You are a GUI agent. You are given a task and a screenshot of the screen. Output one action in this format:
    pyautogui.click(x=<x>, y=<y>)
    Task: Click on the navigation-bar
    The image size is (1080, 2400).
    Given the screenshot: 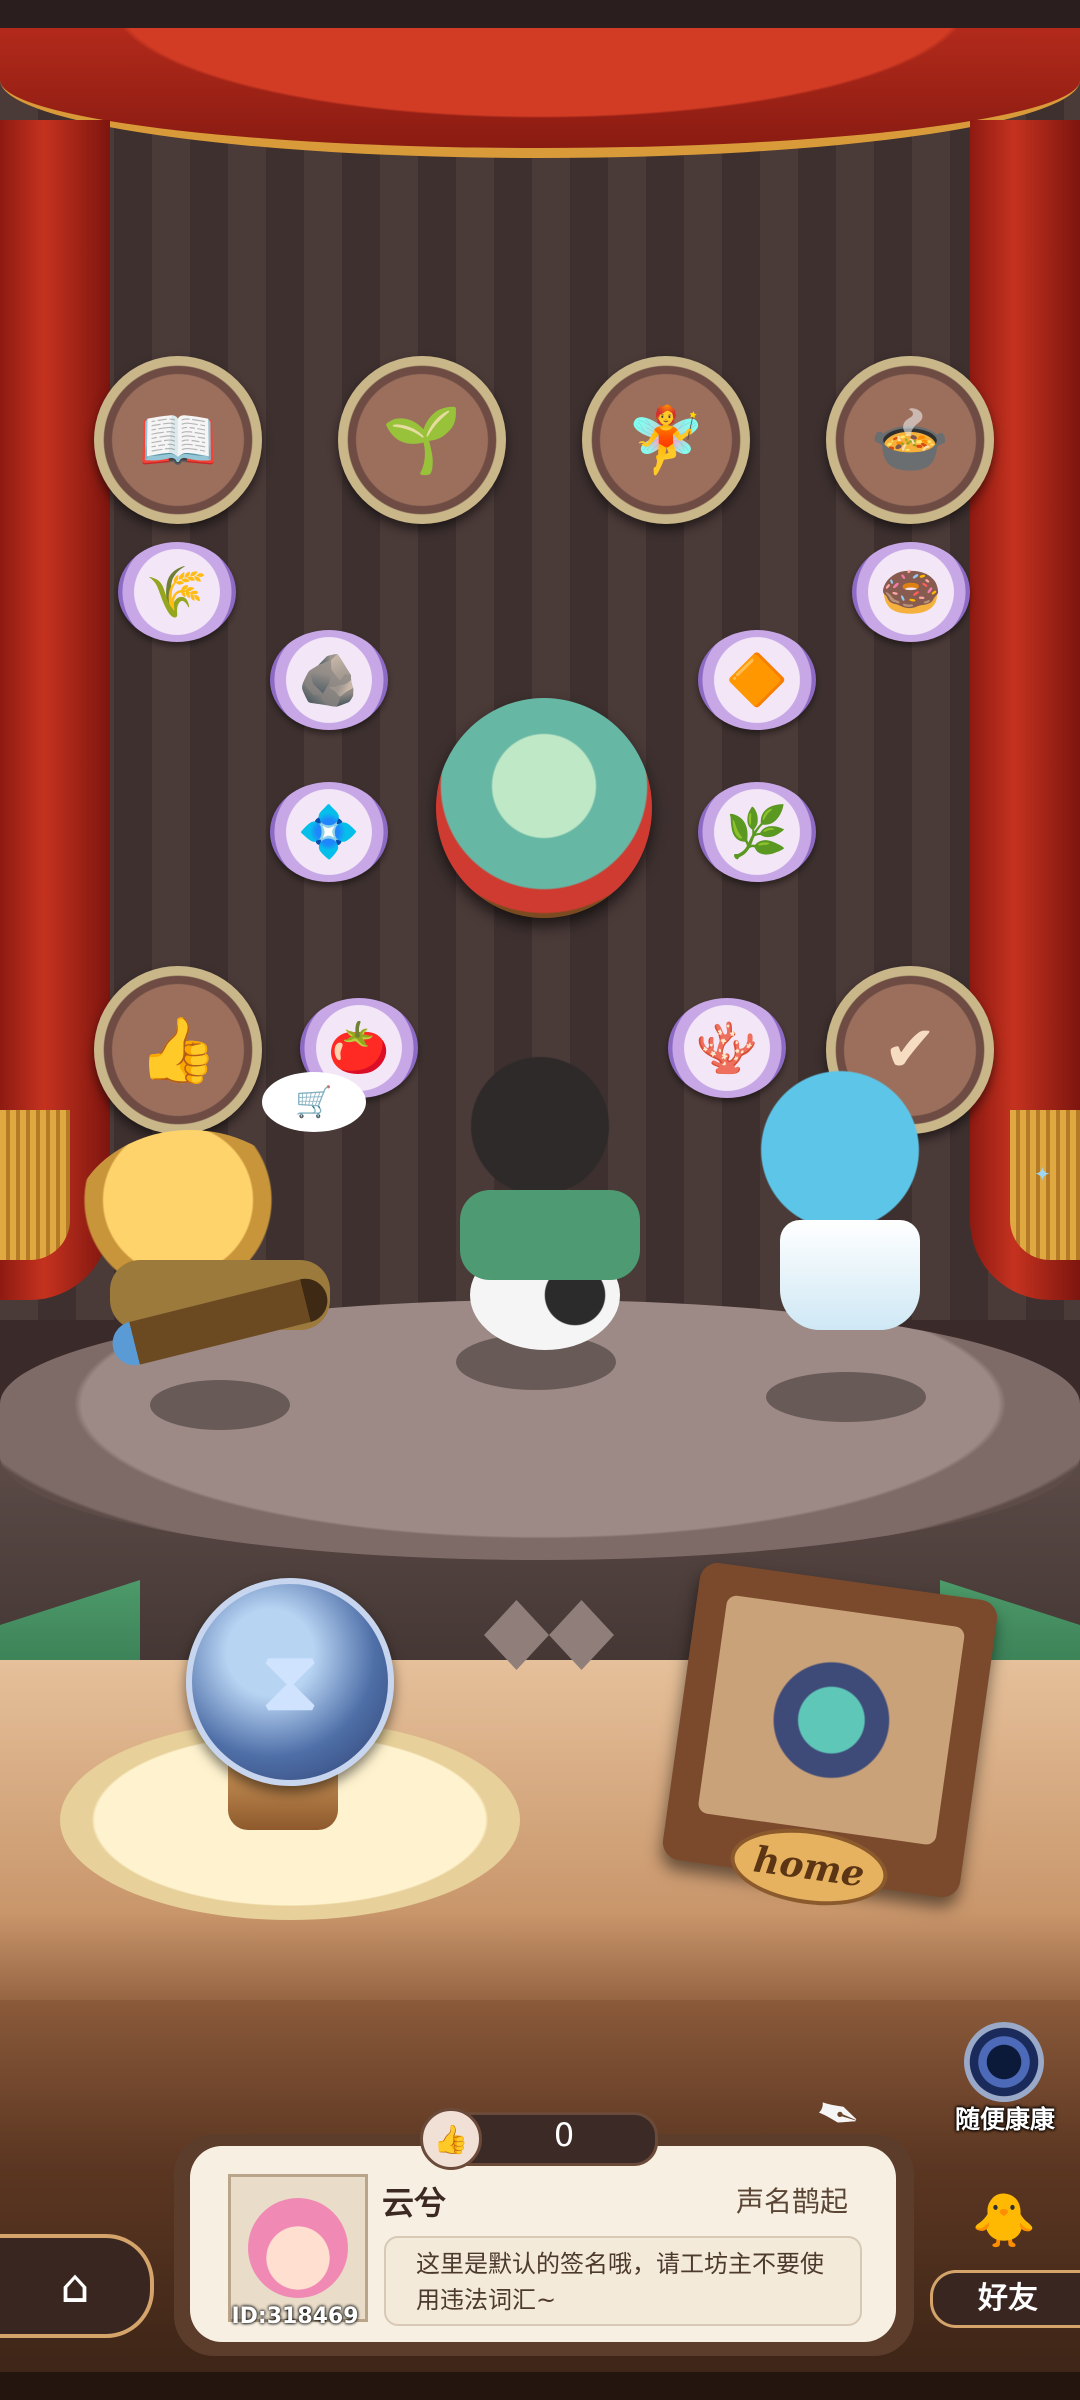 What is the action you would take?
    pyautogui.click(x=540, y=2386)
    